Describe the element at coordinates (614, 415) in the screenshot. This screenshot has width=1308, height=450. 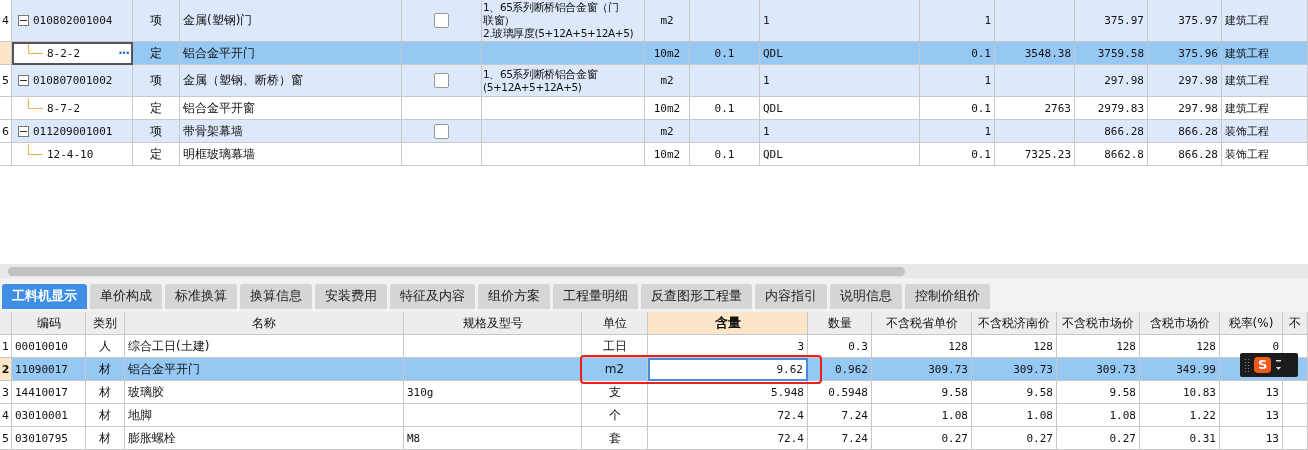
I see `table-cell: 个` at that location.